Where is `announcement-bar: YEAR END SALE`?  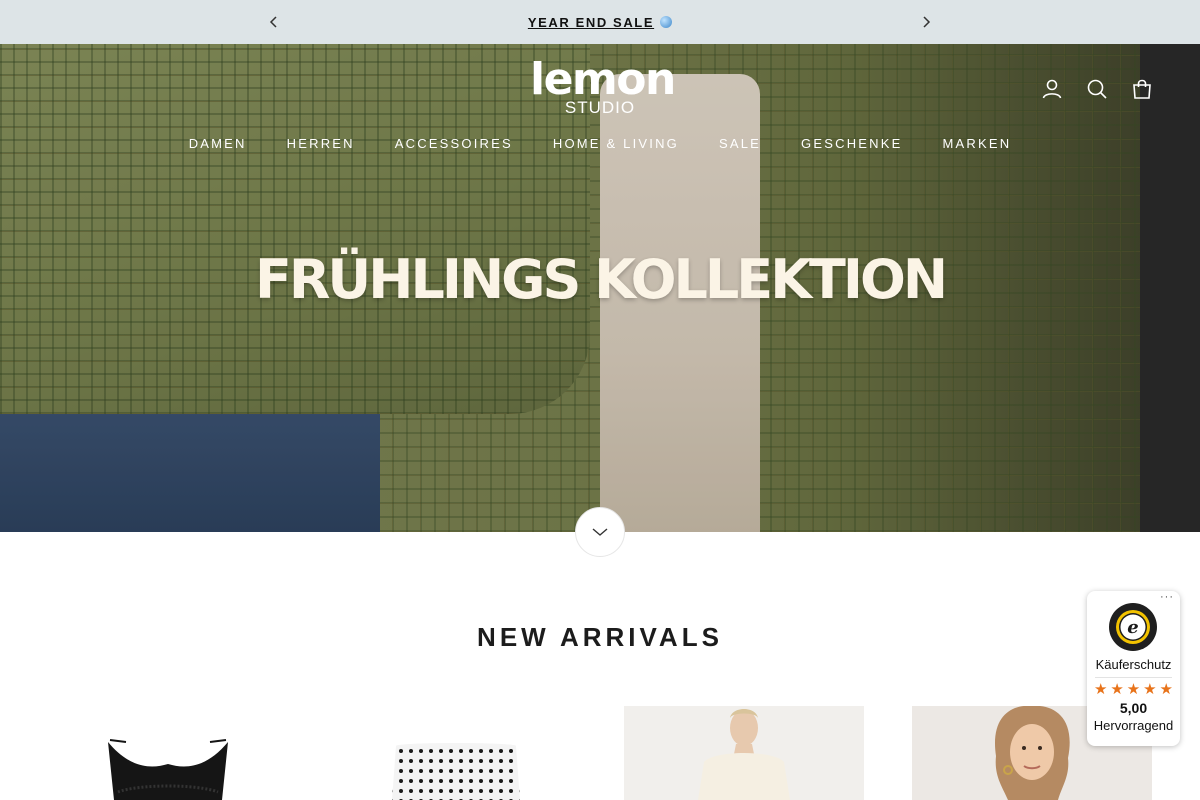
announcement-bar: YEAR END SALE is located at coordinates (600, 22).